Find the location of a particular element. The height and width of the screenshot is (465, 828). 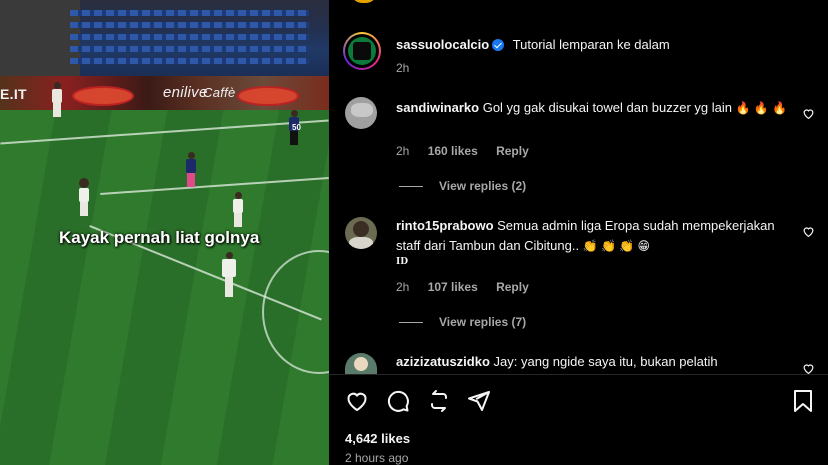

ad-text-enilive: enilive is located at coordinates (185, 92).